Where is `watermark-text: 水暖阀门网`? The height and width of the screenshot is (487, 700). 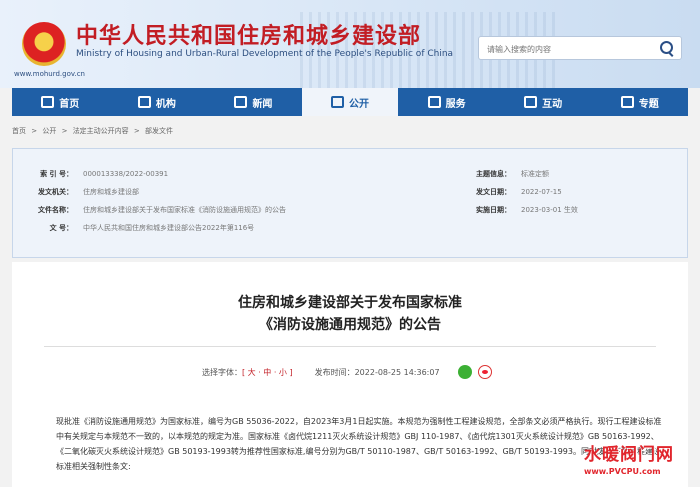
watermark-text: 水暖阀门网 is located at coordinates (629, 455).